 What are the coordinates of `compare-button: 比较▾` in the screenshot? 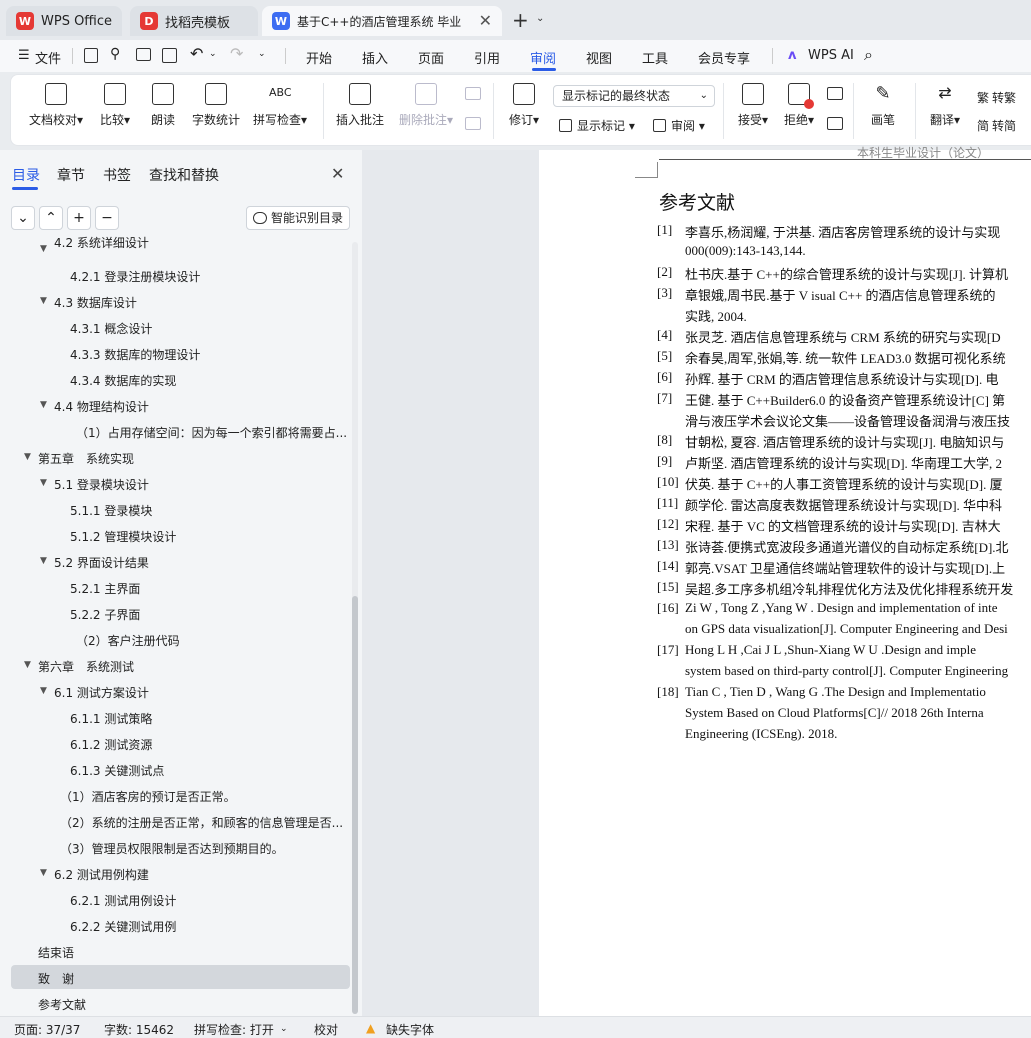 It's located at (115, 105).